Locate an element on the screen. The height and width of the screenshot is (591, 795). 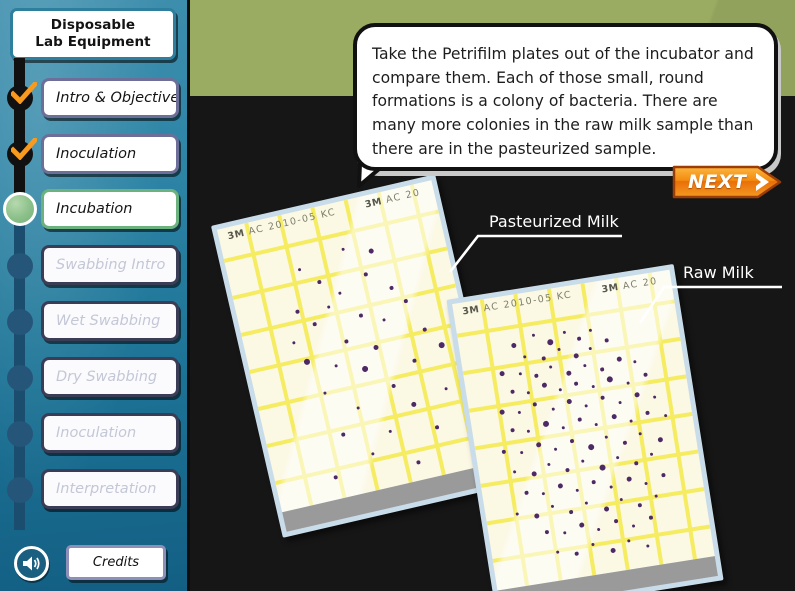
sidebar-item-intro-objectives: Intro & Objectives is located at coordinates (110, 98).